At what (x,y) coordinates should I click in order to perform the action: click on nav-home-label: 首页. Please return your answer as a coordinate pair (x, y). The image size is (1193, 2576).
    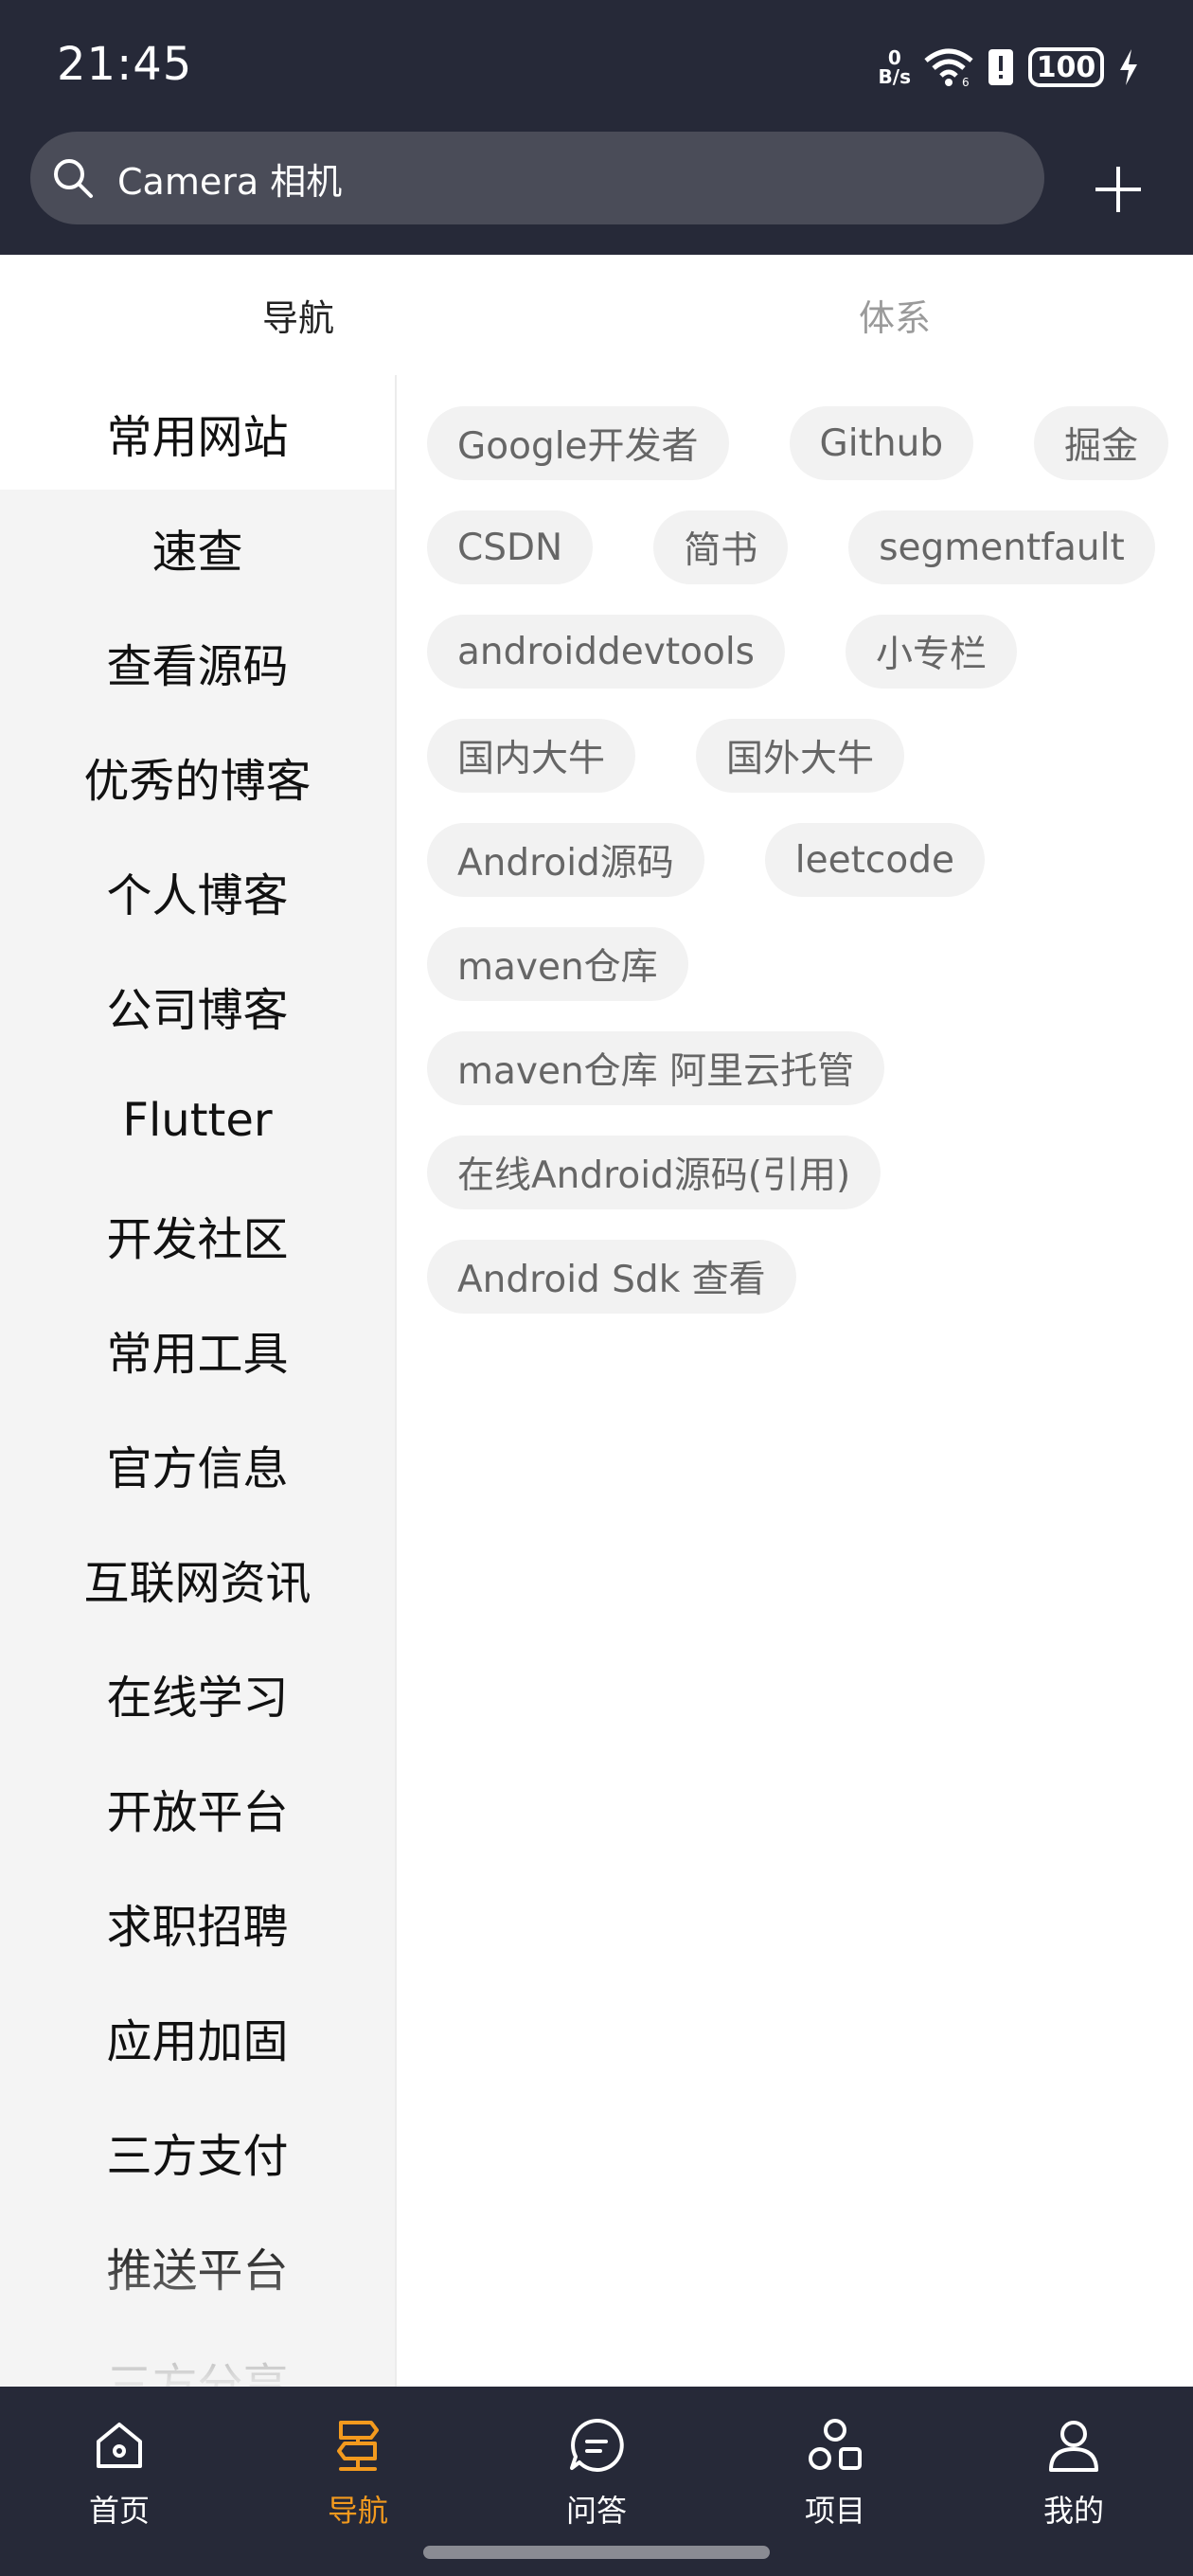
    Looking at the image, I should click on (119, 2511).